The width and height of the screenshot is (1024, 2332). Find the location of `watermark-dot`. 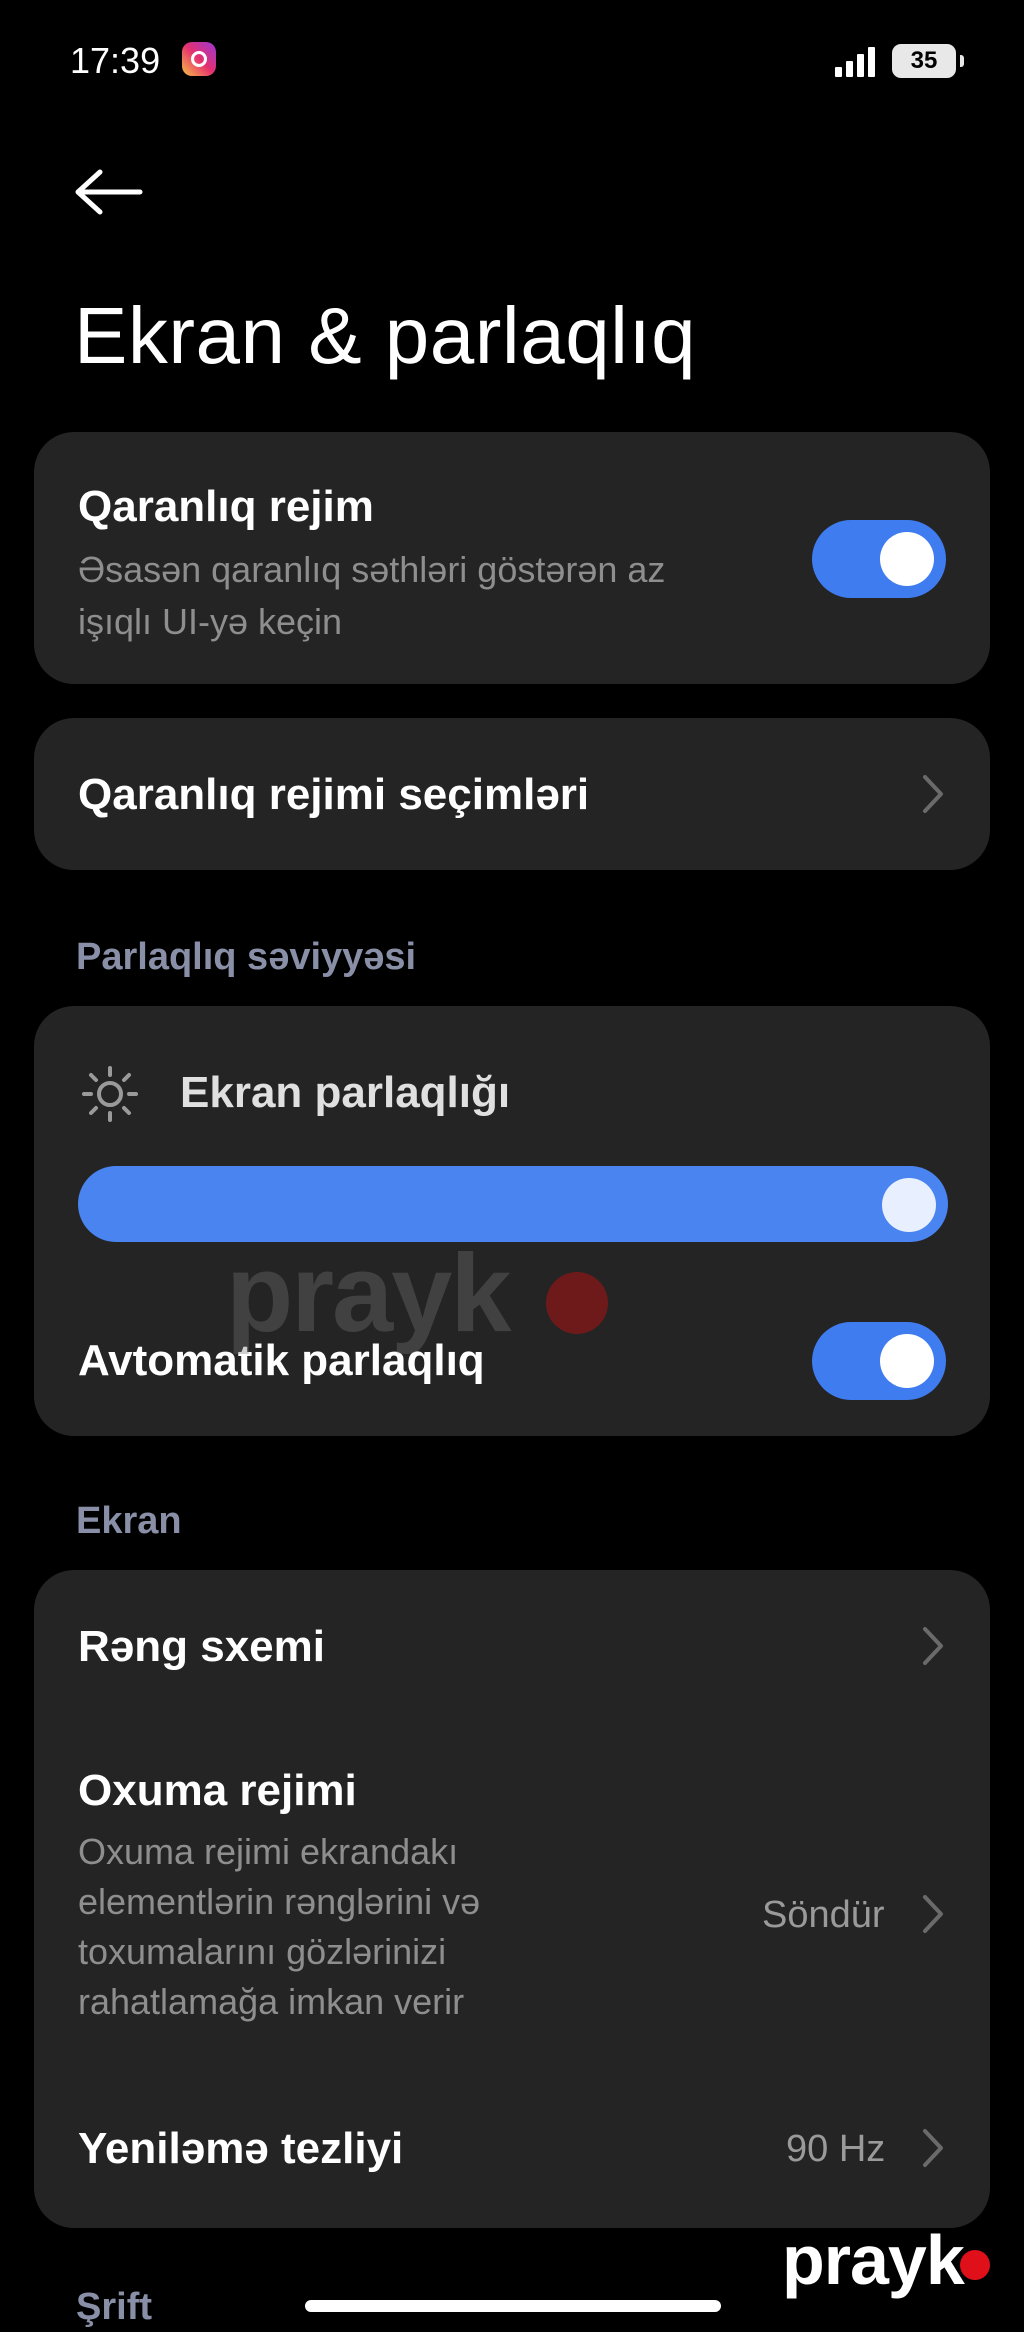

watermark-dot is located at coordinates (577, 1303).